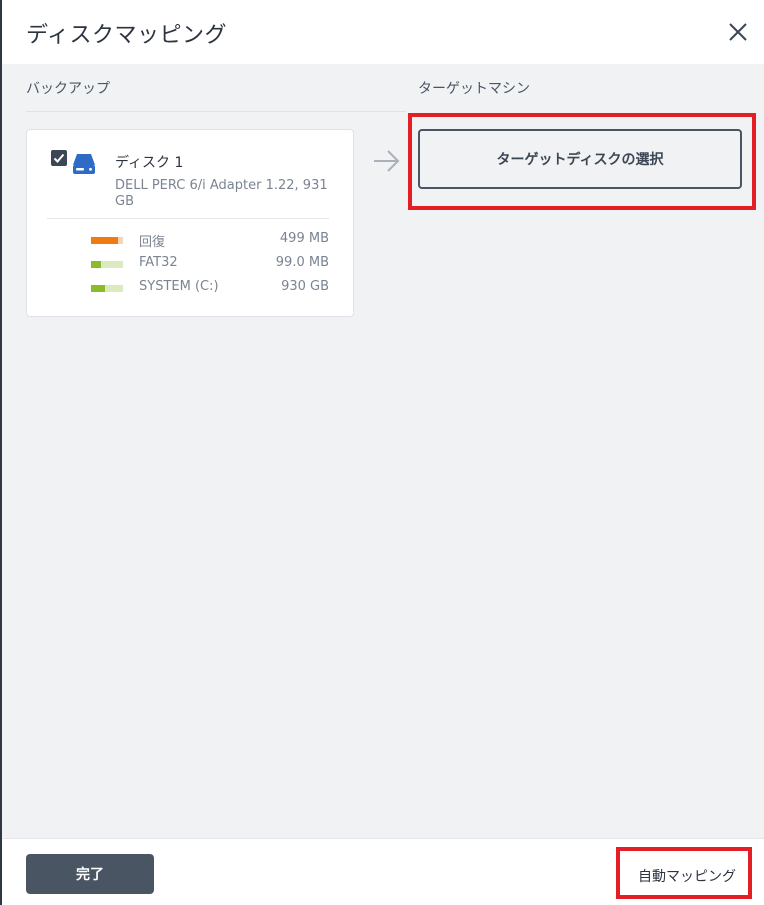  What do you see at coordinates (84, 164) in the screenshot?
I see `hard-disk-icon` at bounding box center [84, 164].